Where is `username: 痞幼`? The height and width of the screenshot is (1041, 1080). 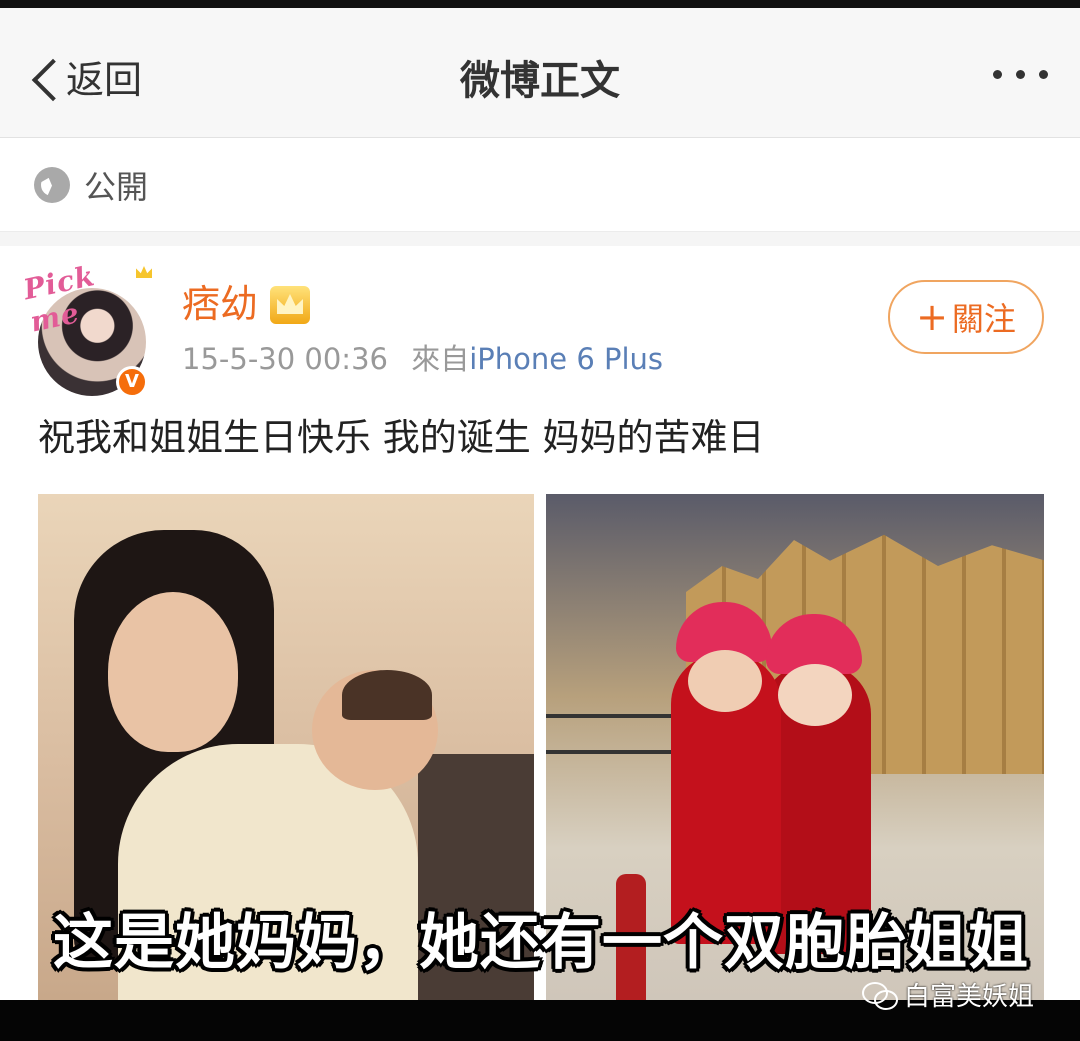
username: 痞幼 is located at coordinates (220, 304).